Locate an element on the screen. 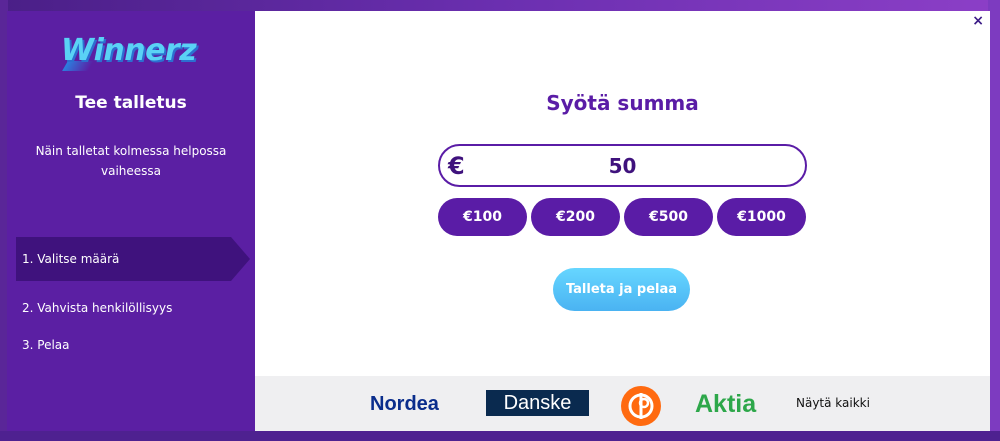 The image size is (1000, 441). step-3-label: 3. Pelaa is located at coordinates (46, 345).